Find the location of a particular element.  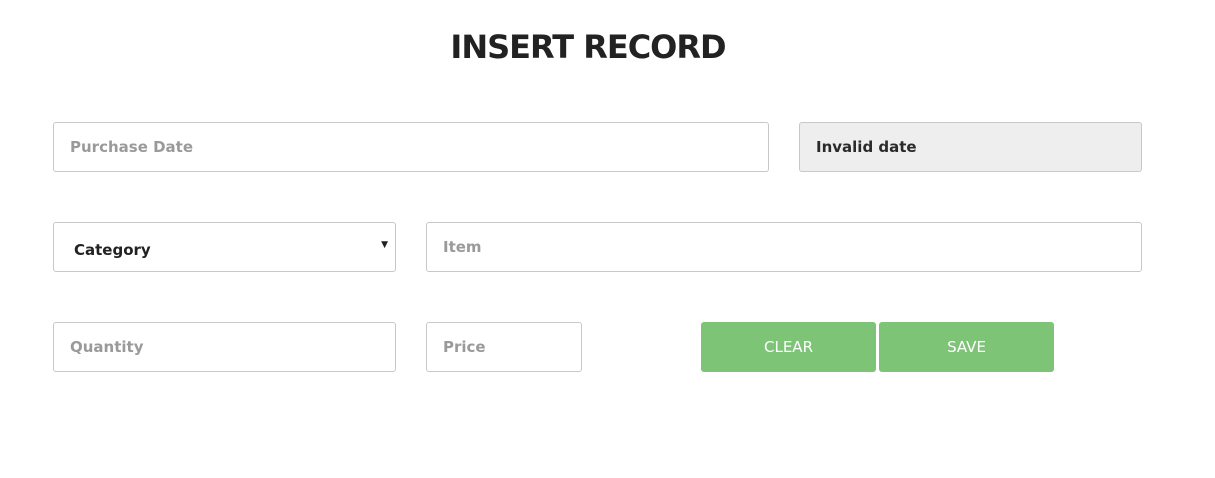

category-select: Category ▼ is located at coordinates (224, 247).